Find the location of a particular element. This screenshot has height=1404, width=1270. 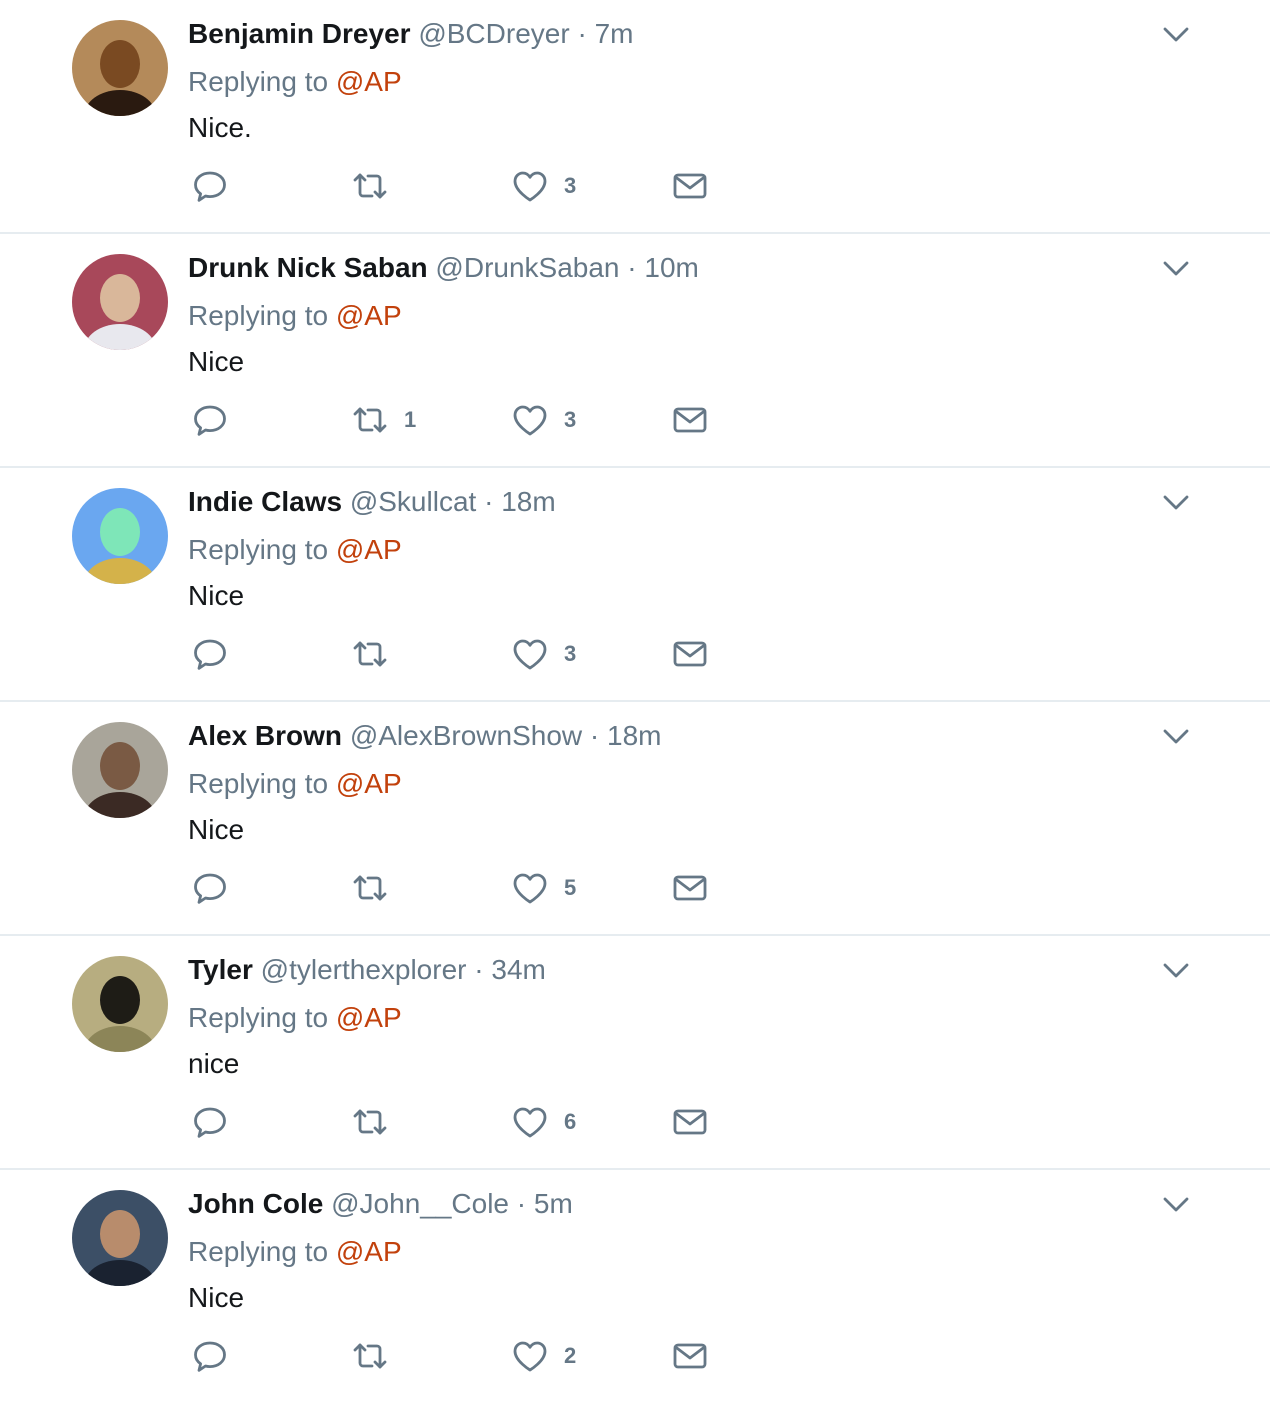

retweet-count: 1 is located at coordinates (410, 419).